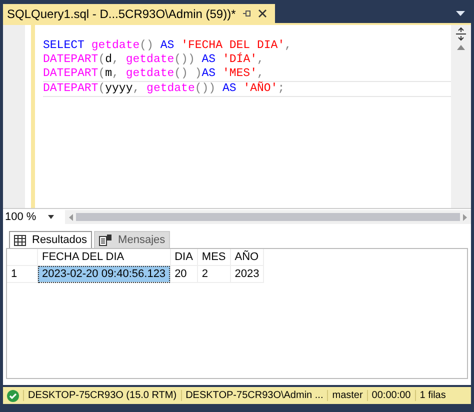 The image size is (474, 412). What do you see at coordinates (461, 47) in the screenshot?
I see `scroll-up-icon` at bounding box center [461, 47].